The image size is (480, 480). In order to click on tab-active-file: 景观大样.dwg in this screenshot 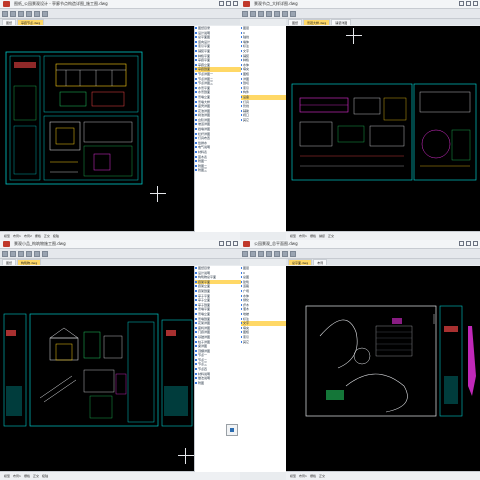, I will do `click(317, 22)`.